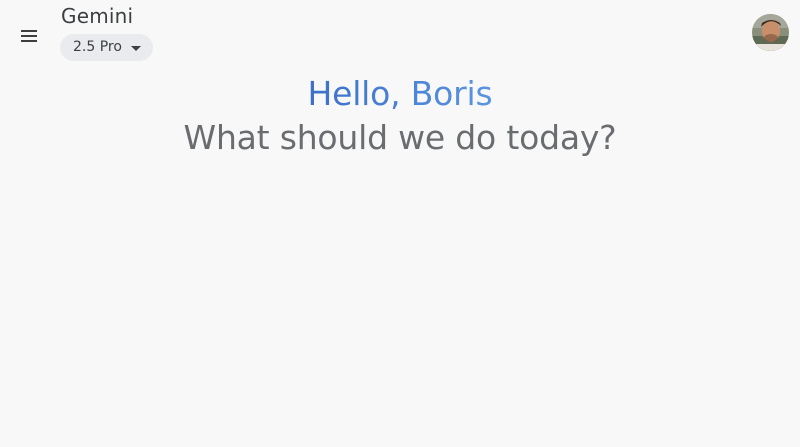 The width and height of the screenshot is (800, 447). What do you see at coordinates (97, 16) in the screenshot?
I see `app-title: Gemini` at bounding box center [97, 16].